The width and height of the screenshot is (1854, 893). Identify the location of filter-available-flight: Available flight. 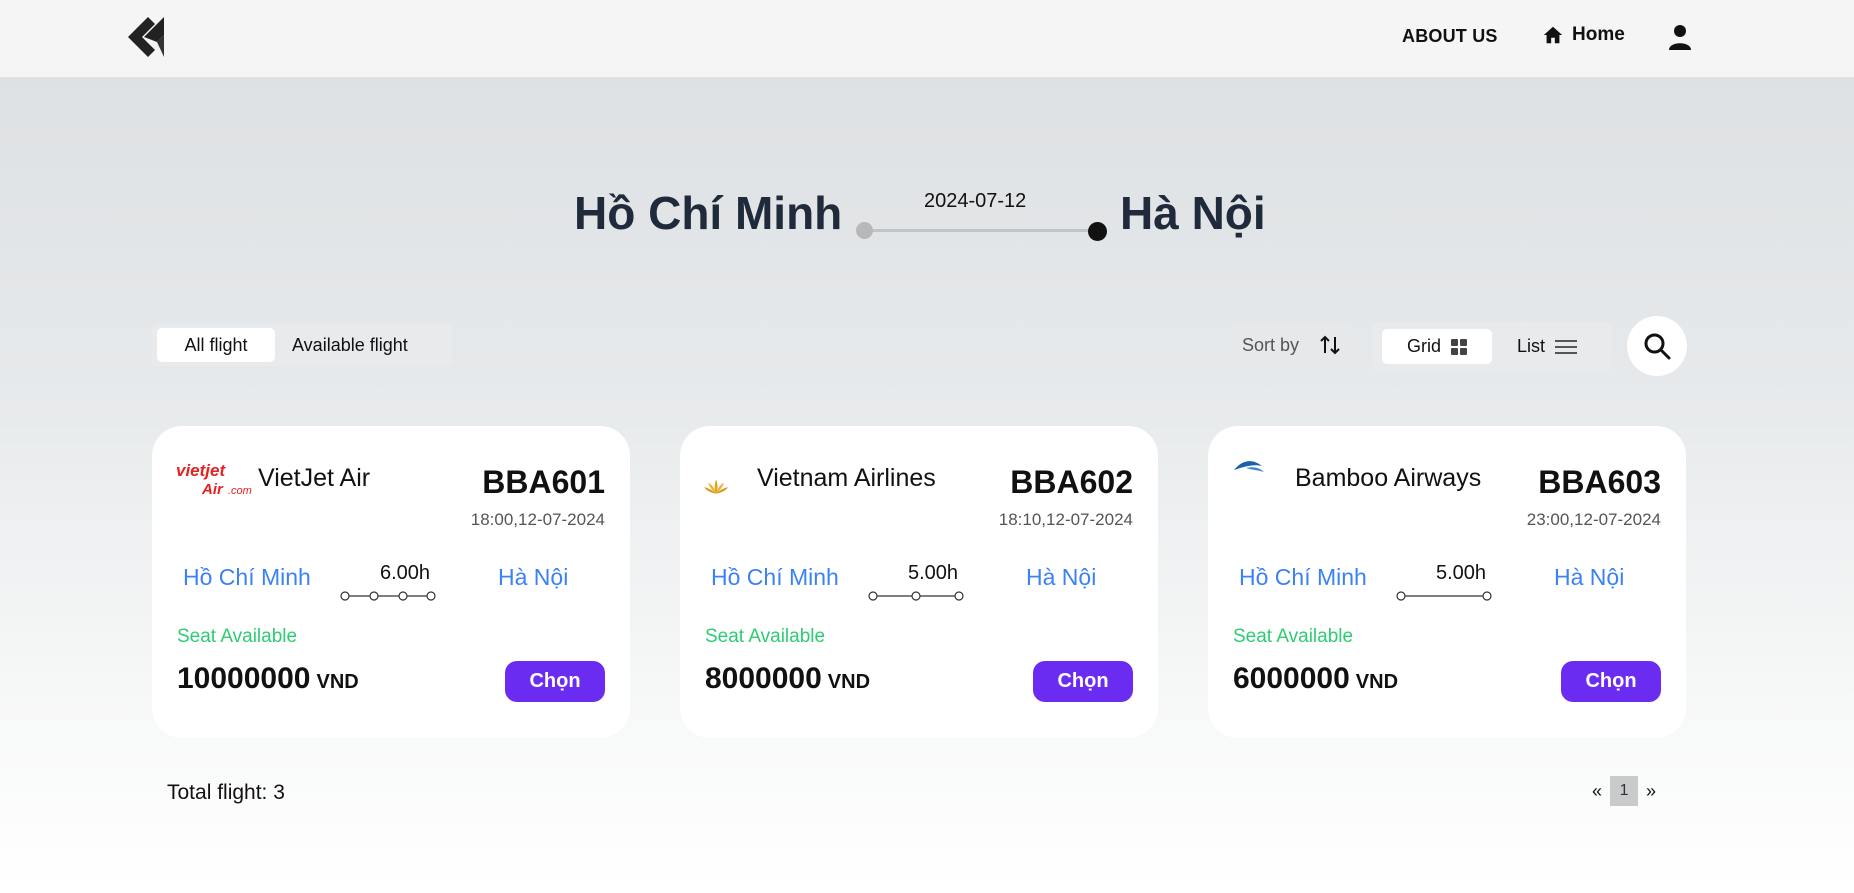
(350, 345).